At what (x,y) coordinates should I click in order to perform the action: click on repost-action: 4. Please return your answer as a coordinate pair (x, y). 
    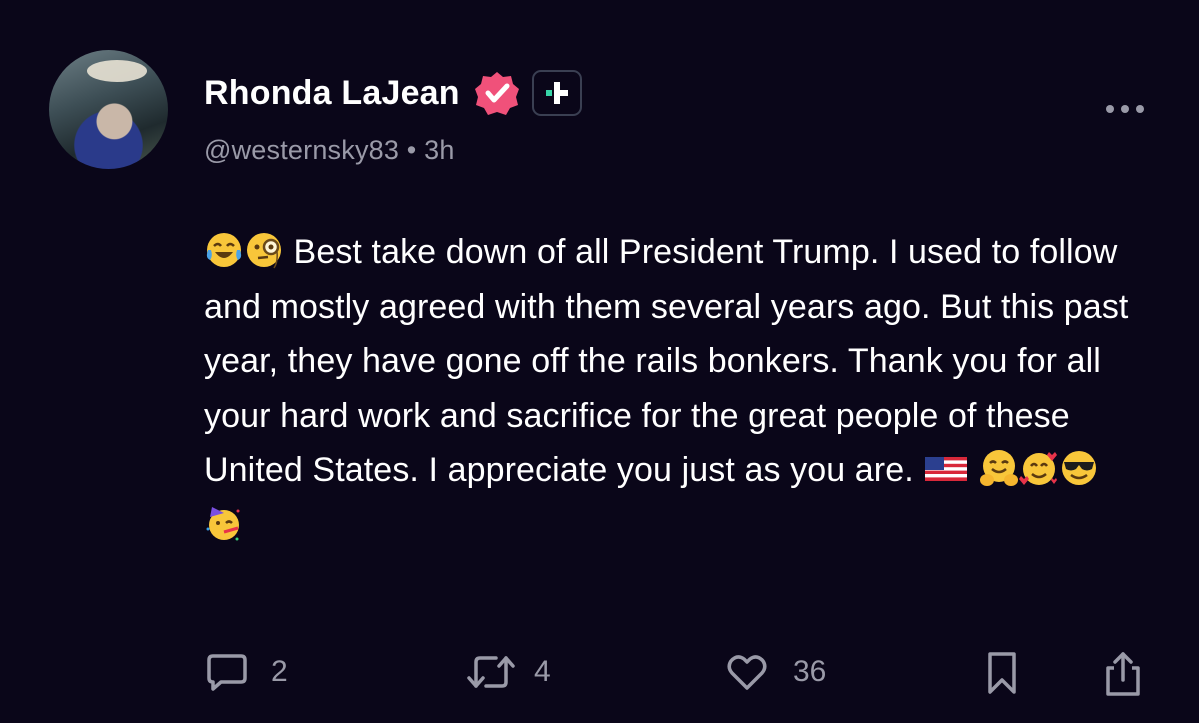
    Looking at the image, I should click on (508, 672).